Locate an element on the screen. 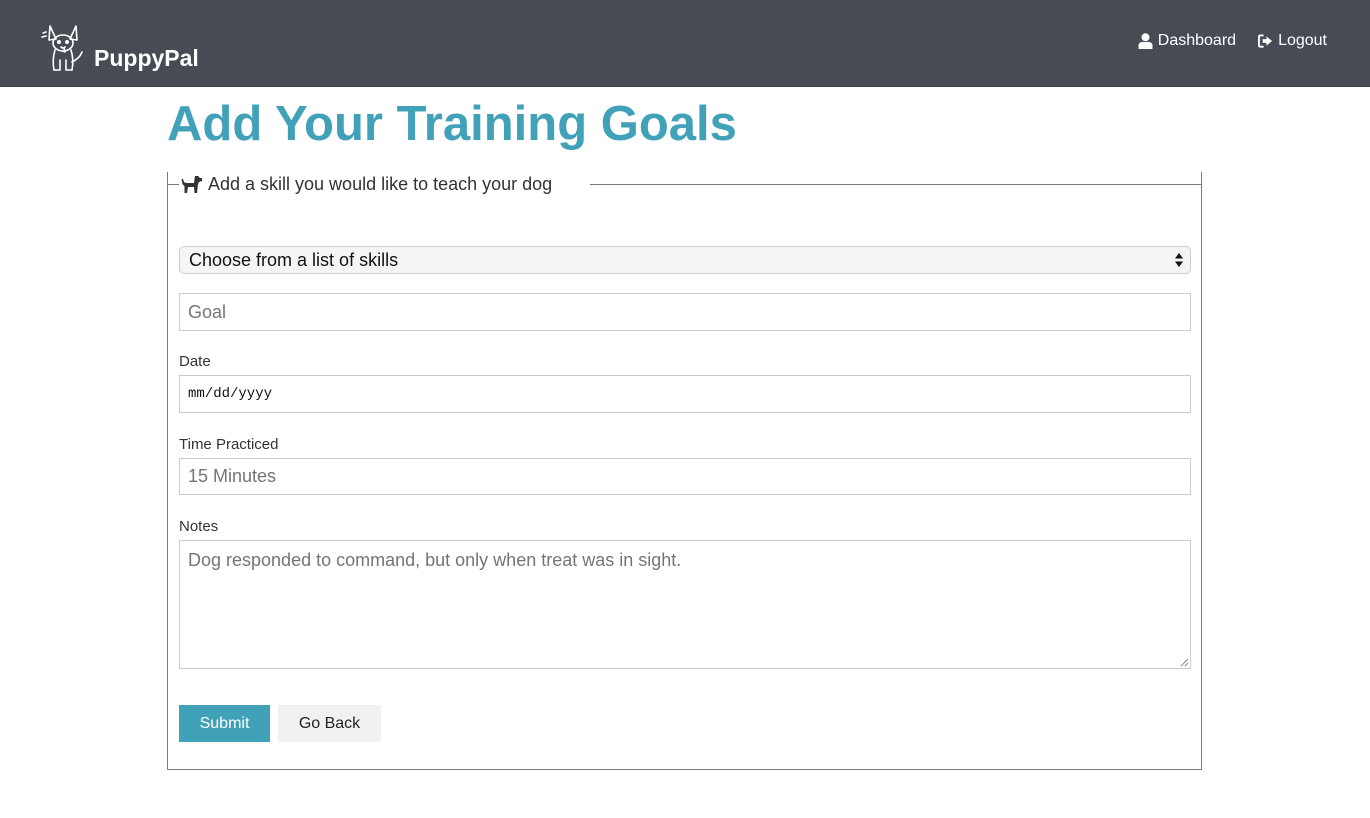 This screenshot has height=818, width=1370. sign-out-icon is located at coordinates (1265, 41).